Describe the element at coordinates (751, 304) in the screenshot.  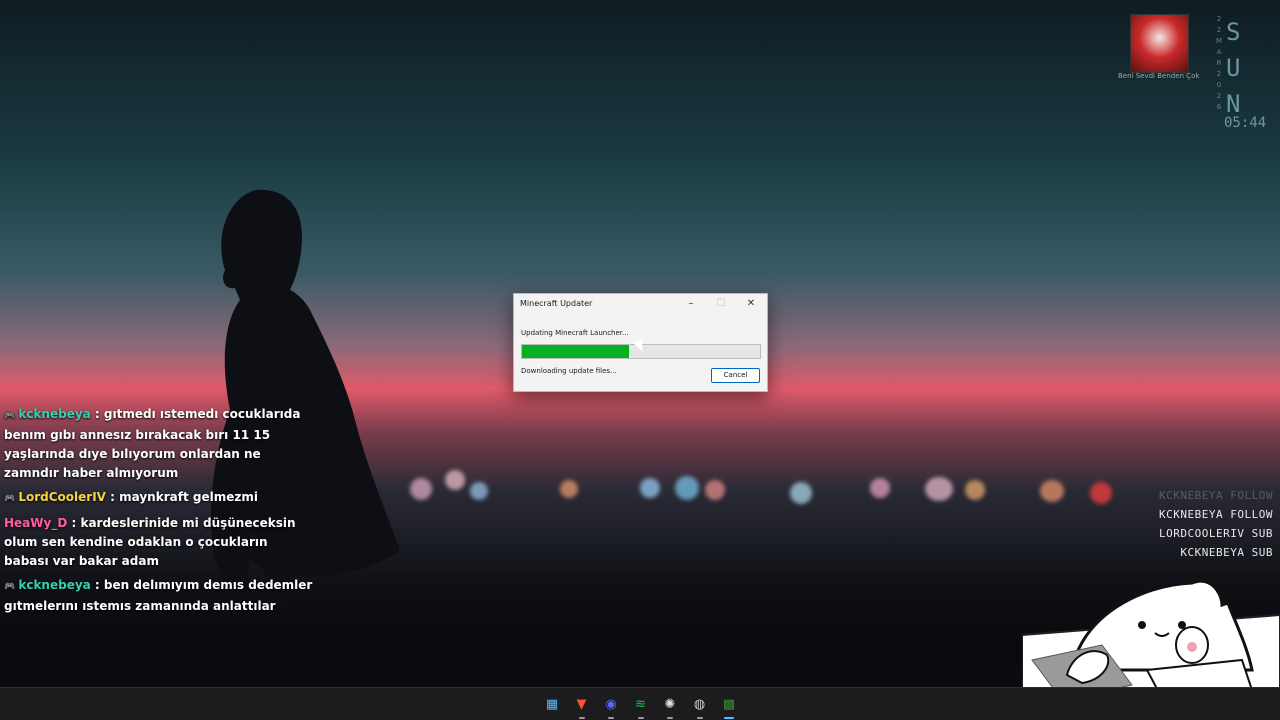
I see `close-button: ✕` at that location.